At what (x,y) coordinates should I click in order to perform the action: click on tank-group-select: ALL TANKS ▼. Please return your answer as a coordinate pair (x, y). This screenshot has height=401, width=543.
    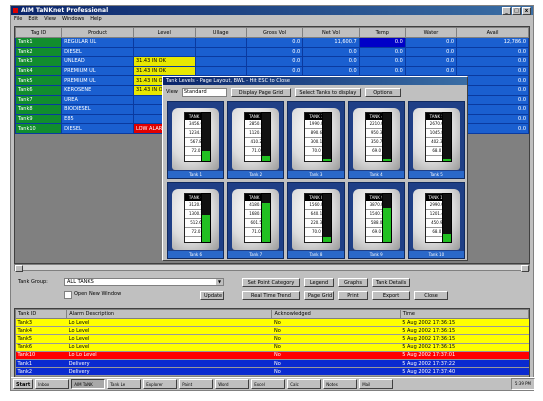
    Looking at the image, I should click on (144, 282).